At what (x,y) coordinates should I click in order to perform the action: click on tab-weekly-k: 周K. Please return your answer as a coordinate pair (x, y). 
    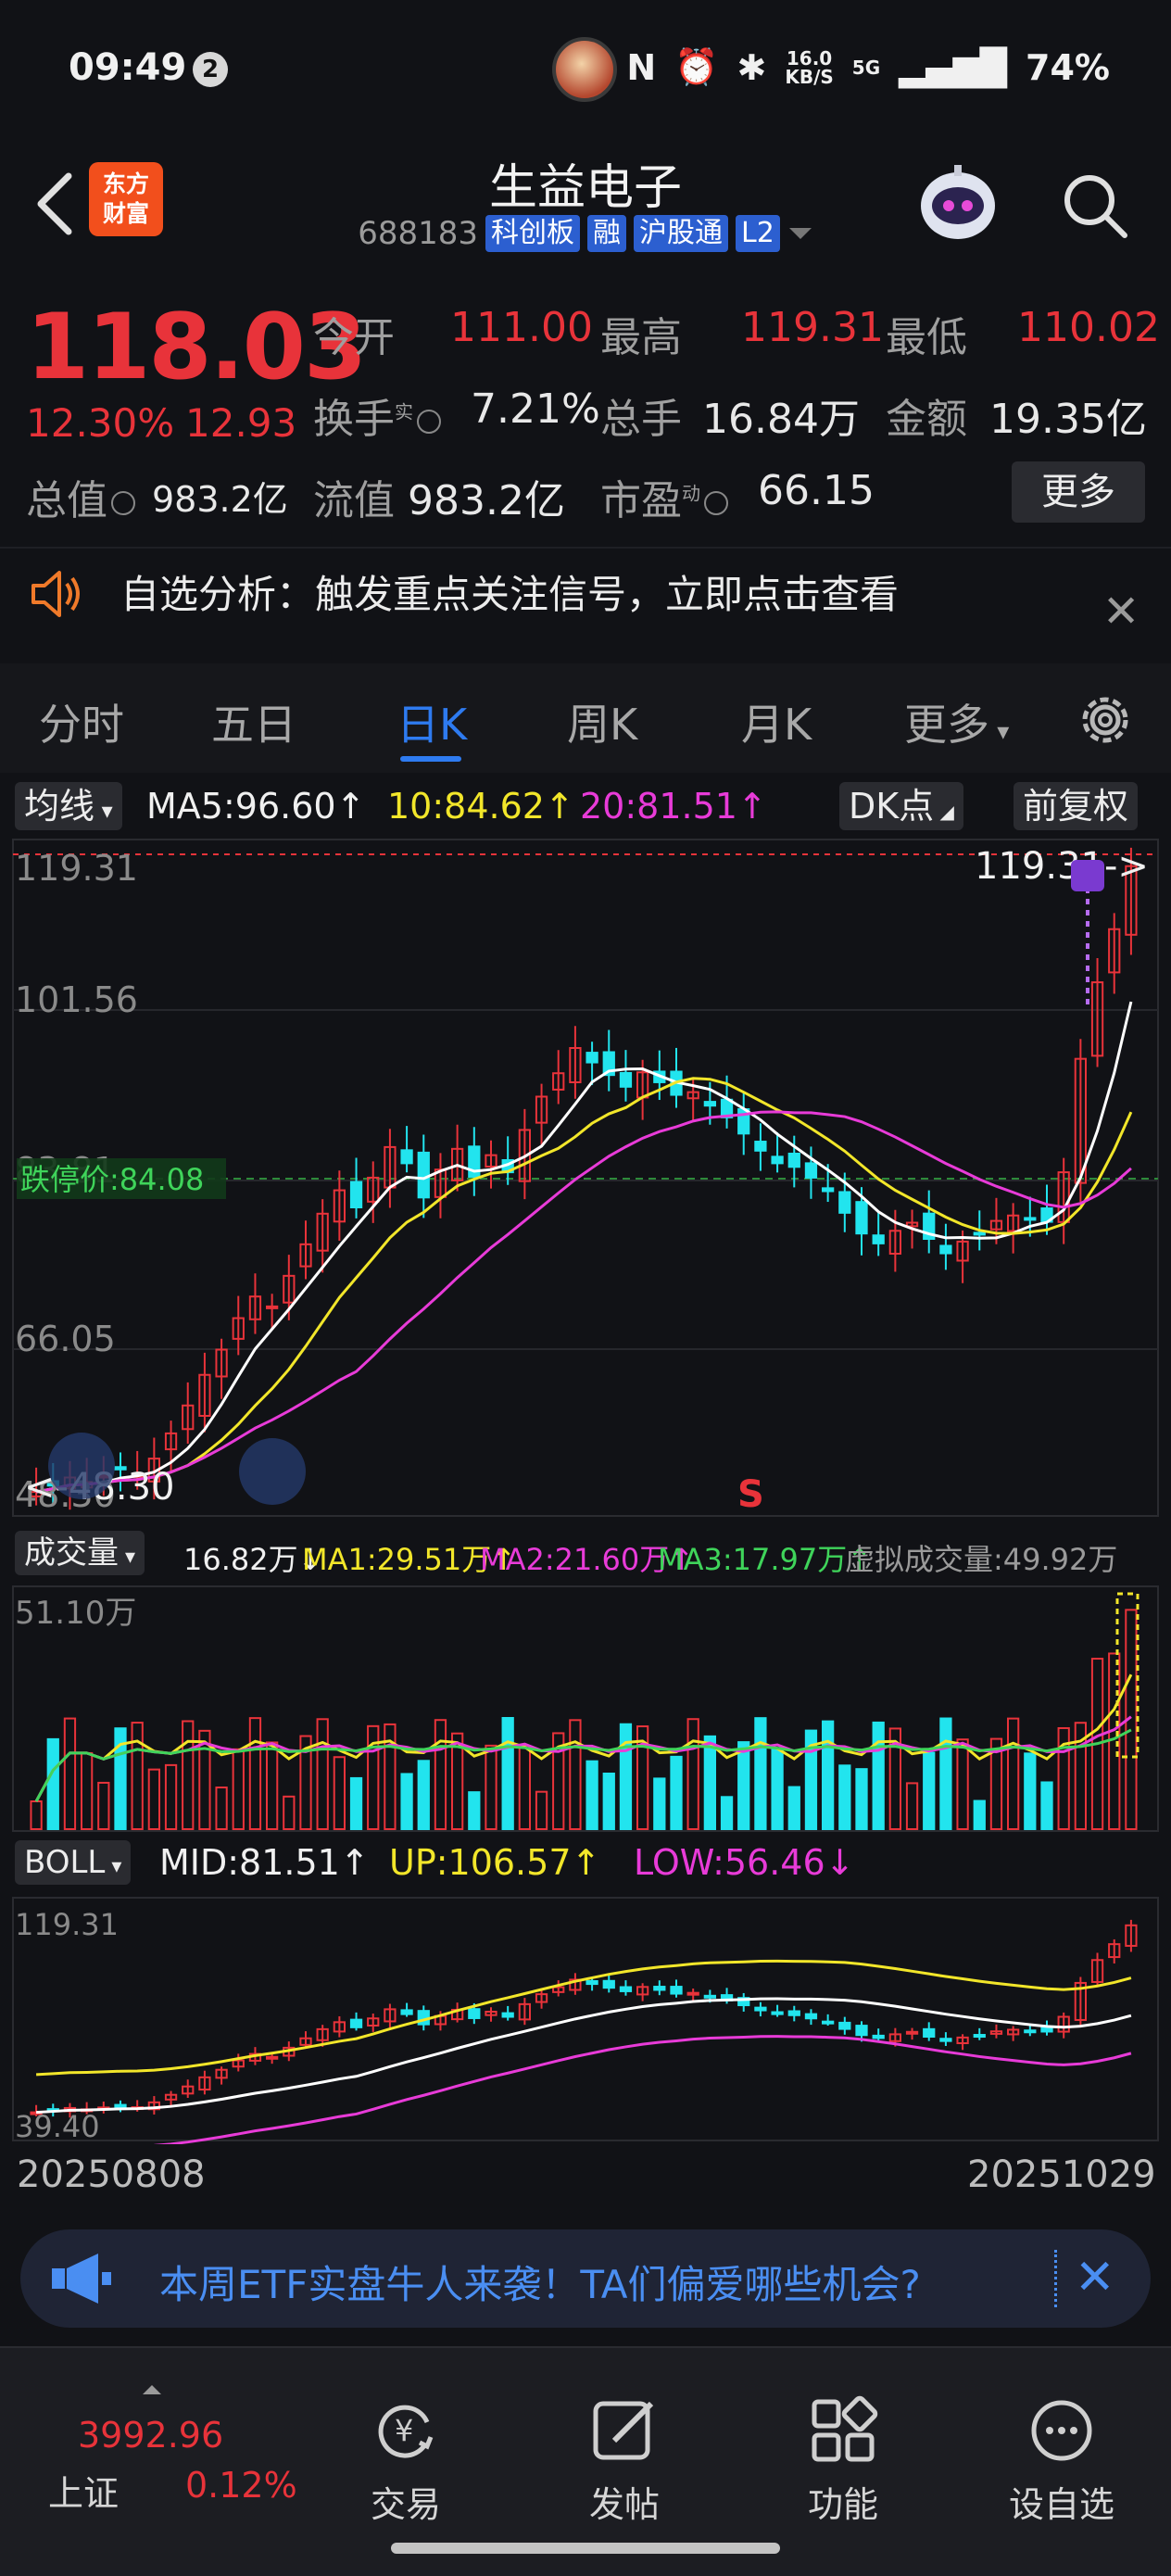
    Looking at the image, I should click on (602, 721).